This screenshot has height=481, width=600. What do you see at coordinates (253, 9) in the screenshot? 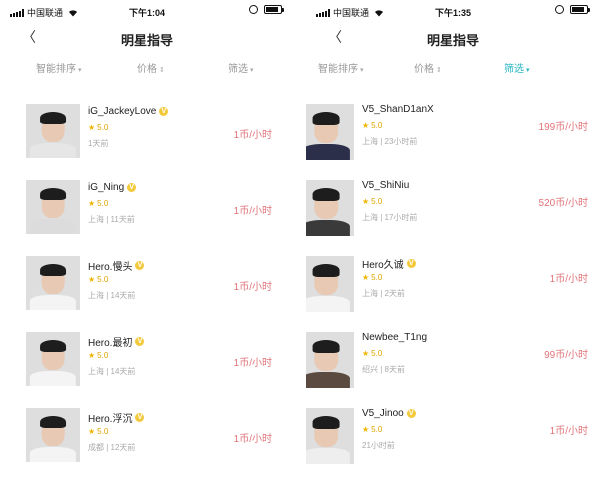
I see `alarm-icon` at bounding box center [253, 9].